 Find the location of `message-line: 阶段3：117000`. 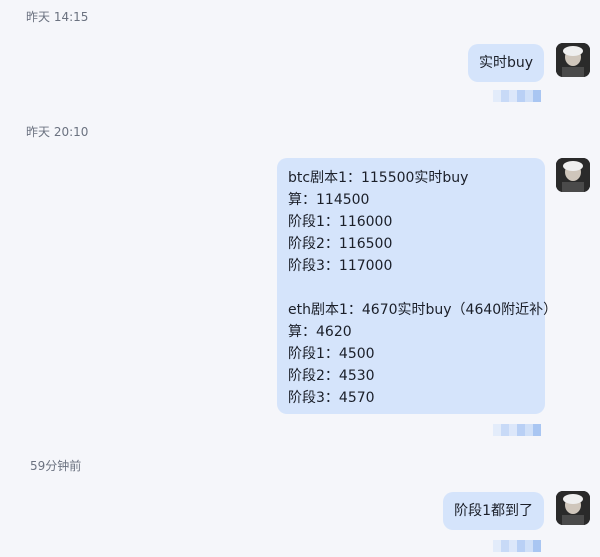

message-line: 阶段3：117000 is located at coordinates (340, 266).